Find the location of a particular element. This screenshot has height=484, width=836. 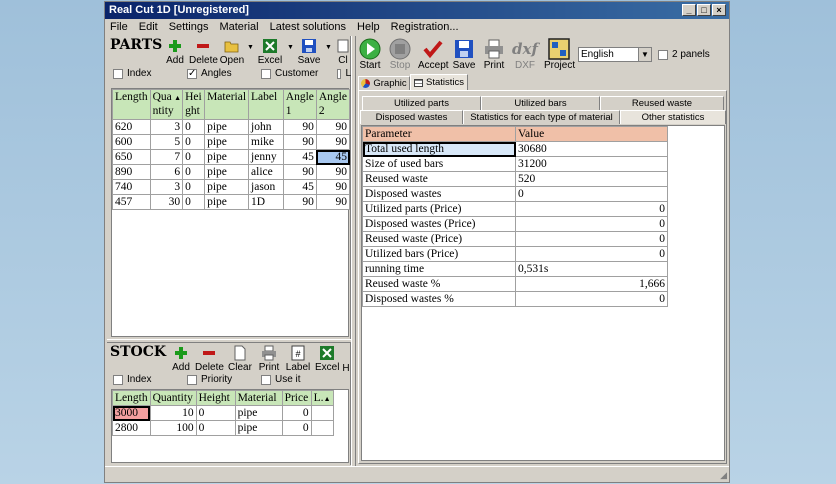

table-row: 2800 100 0 pipe 0 is located at coordinates (223, 428).